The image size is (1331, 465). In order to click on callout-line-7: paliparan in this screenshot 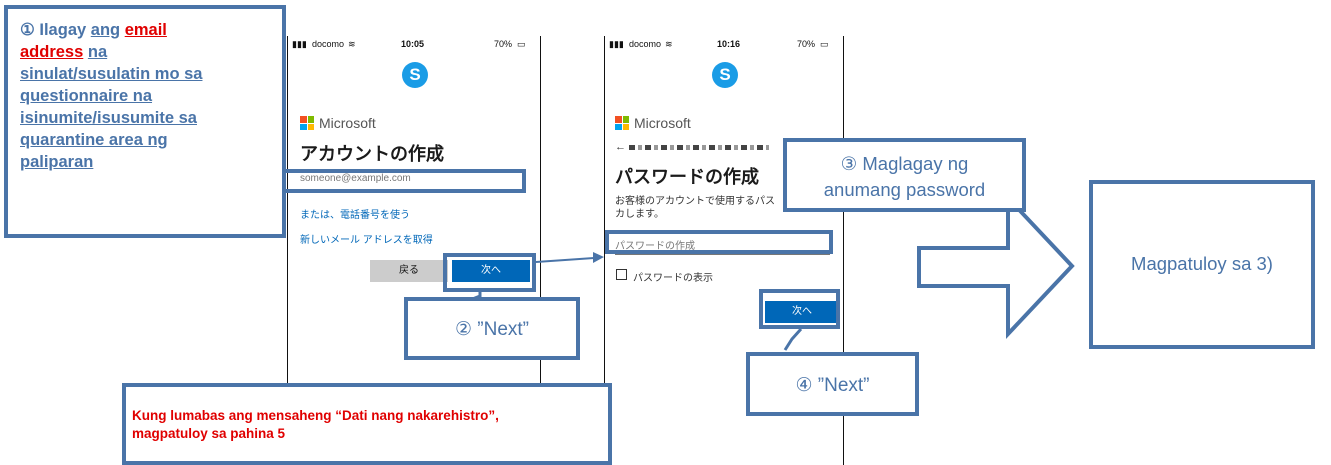, I will do `click(57, 162)`.